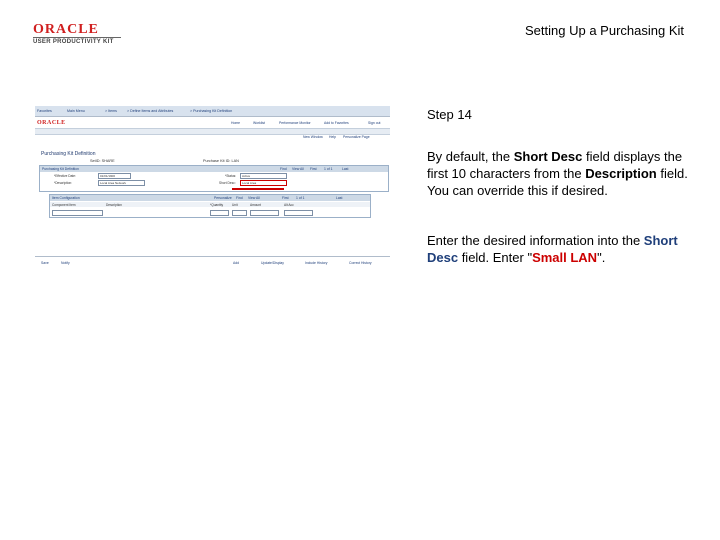  I want to click on include-history-button: Include History, so click(316, 263).